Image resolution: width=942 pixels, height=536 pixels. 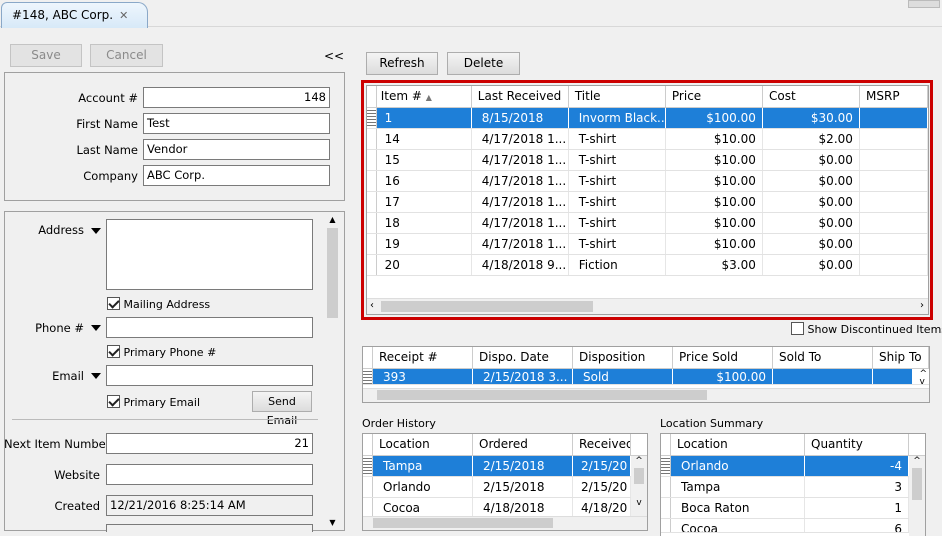 What do you see at coordinates (209, 327) in the screenshot?
I see `phone-field` at bounding box center [209, 327].